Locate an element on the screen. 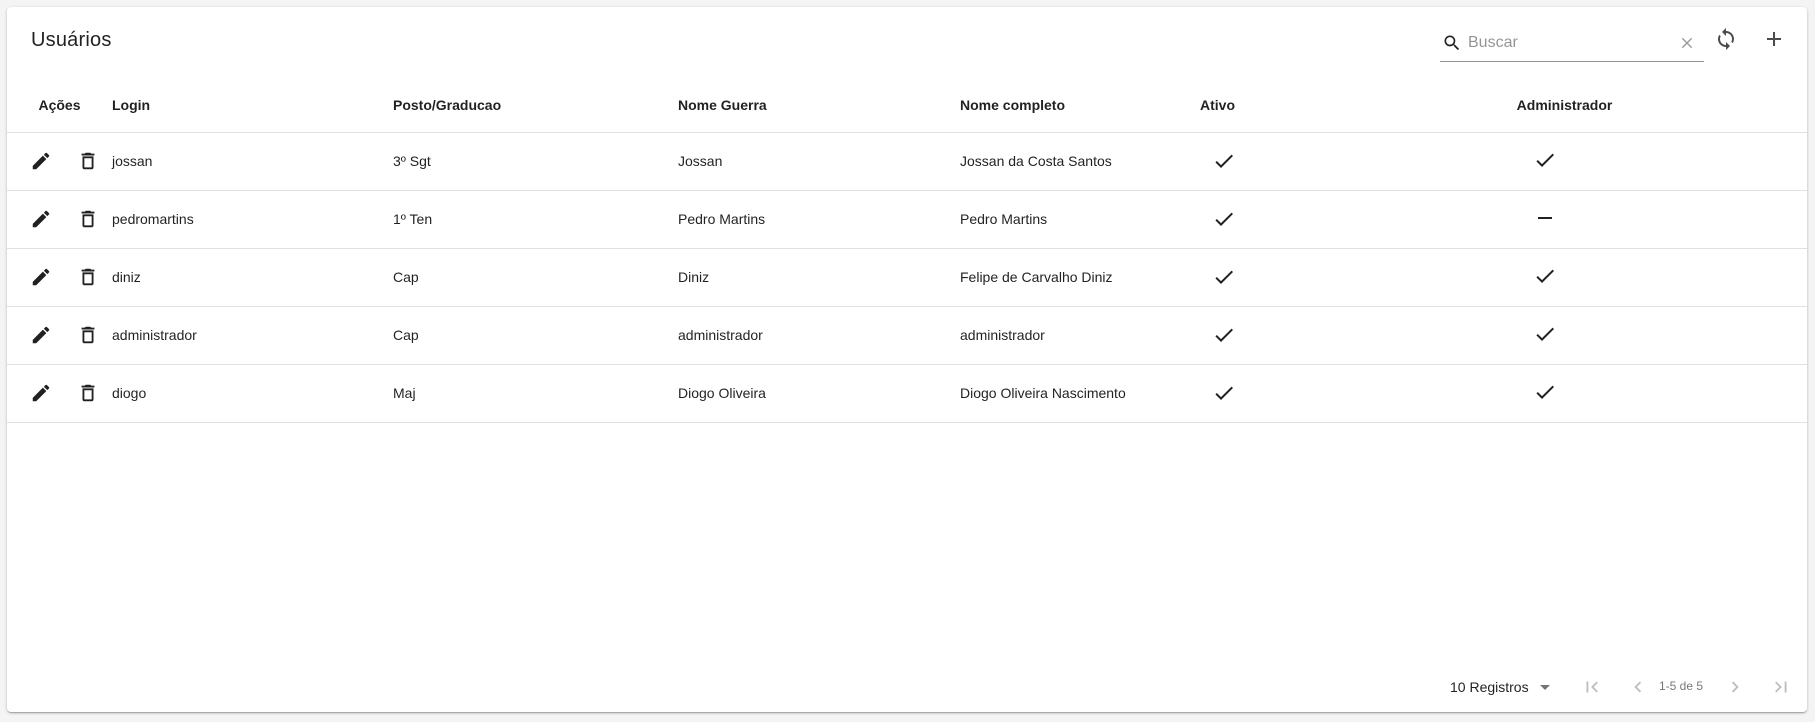 The height and width of the screenshot is (722, 1815). cell-login: diniz is located at coordinates (252, 277).